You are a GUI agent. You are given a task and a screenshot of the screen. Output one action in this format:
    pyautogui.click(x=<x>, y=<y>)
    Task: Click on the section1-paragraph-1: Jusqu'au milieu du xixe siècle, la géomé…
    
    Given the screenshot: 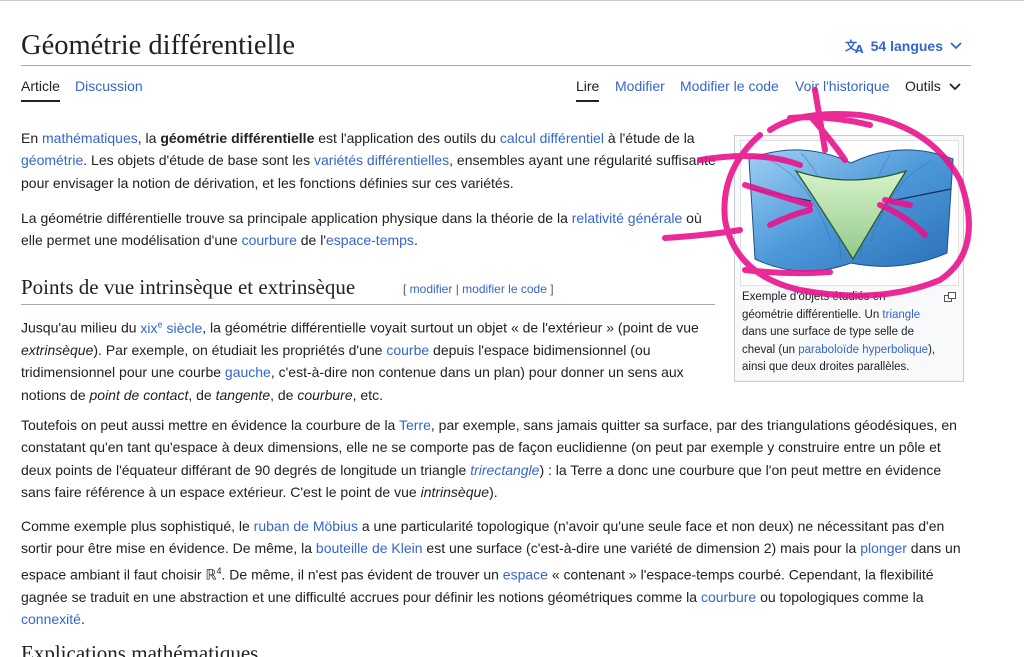 What is the action you would take?
    pyautogui.click(x=371, y=359)
    